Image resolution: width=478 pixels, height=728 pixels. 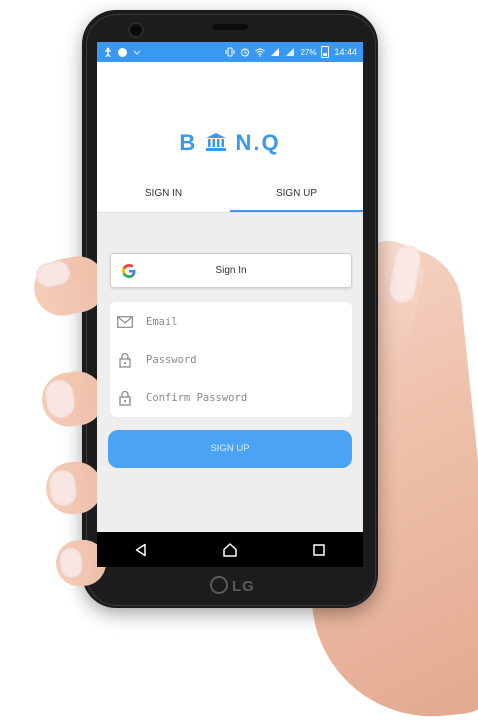 I want to click on app-logo-right: N.Q, so click(x=258, y=142).